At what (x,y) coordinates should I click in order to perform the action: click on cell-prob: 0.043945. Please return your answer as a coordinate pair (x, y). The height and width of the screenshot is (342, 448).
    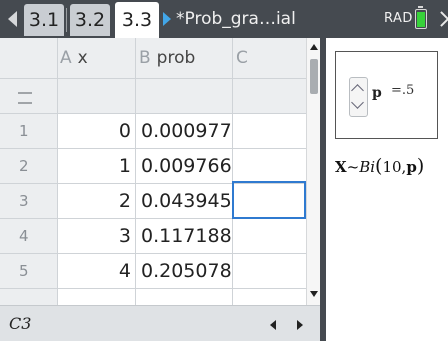
    Looking at the image, I should click on (183, 201).